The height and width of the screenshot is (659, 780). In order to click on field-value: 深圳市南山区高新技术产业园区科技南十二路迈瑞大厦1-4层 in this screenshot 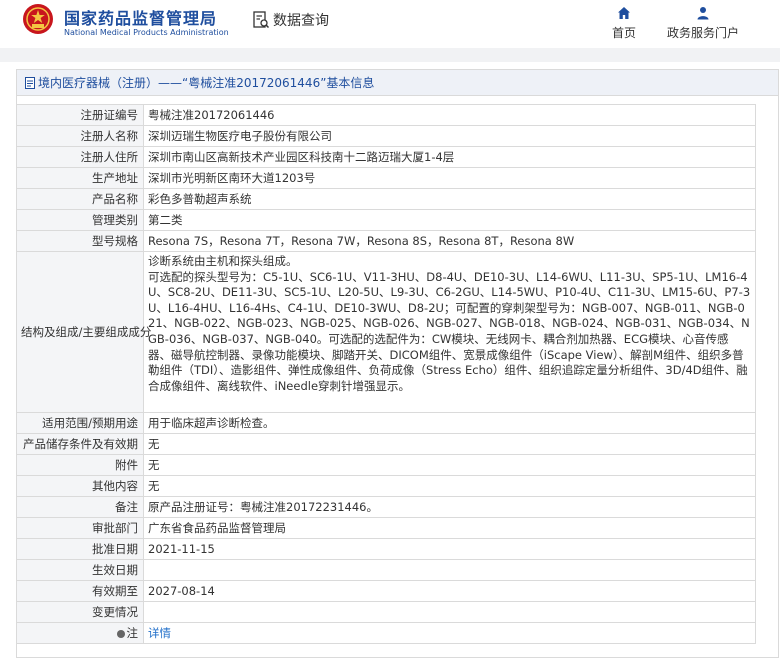, I will do `click(449, 157)`.